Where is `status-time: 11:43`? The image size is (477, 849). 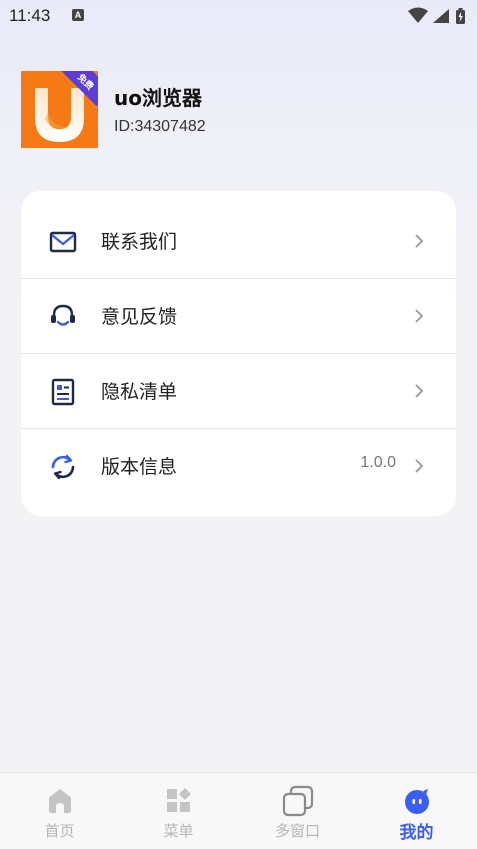
status-time: 11:43 is located at coordinates (30, 15).